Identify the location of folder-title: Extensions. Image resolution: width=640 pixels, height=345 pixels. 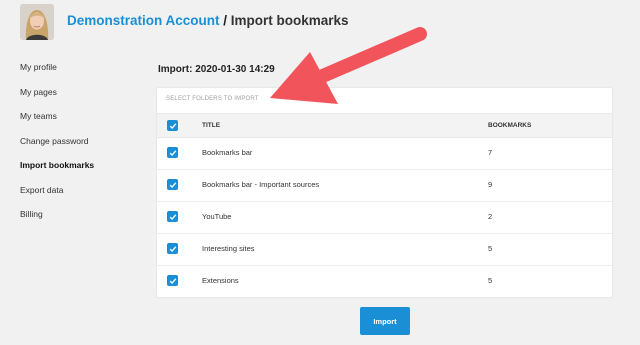
(220, 280).